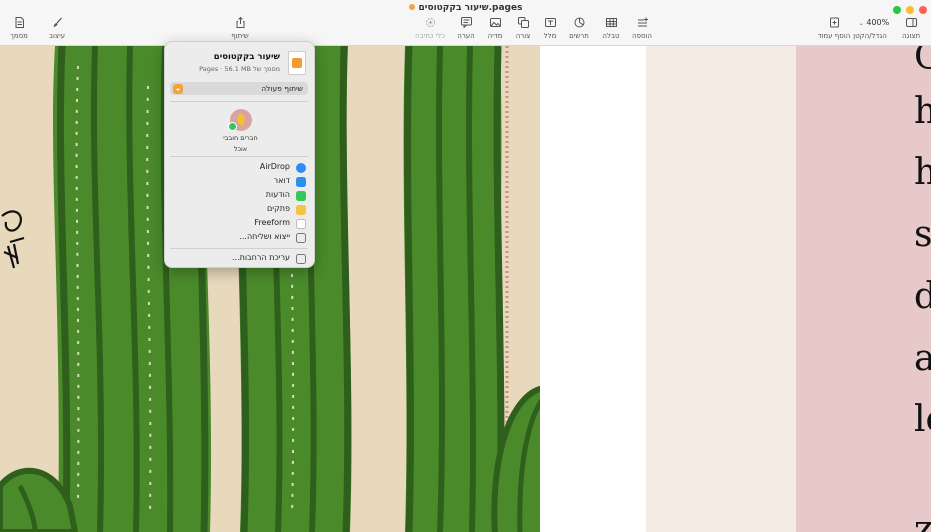 This screenshot has width=931, height=532. What do you see at coordinates (301, 182) in the screenshot?
I see `mail-icon` at bounding box center [301, 182].